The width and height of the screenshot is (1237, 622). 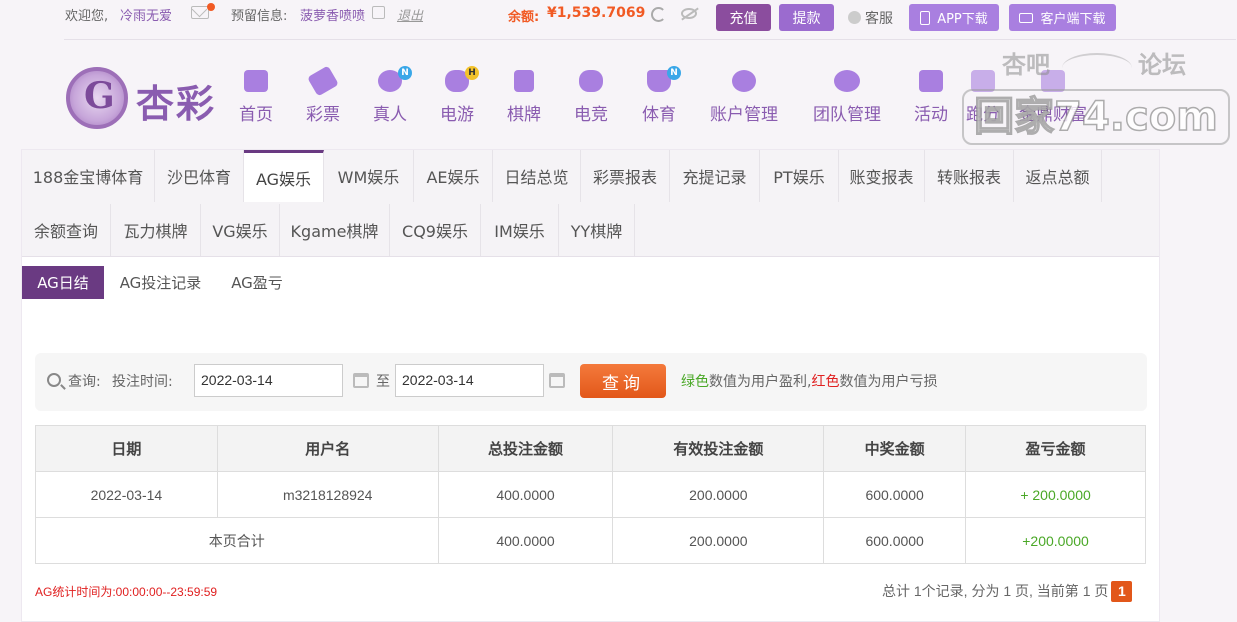 What do you see at coordinates (715, 176) in the screenshot?
I see `tab-deposit-withdraw: 充提记录` at bounding box center [715, 176].